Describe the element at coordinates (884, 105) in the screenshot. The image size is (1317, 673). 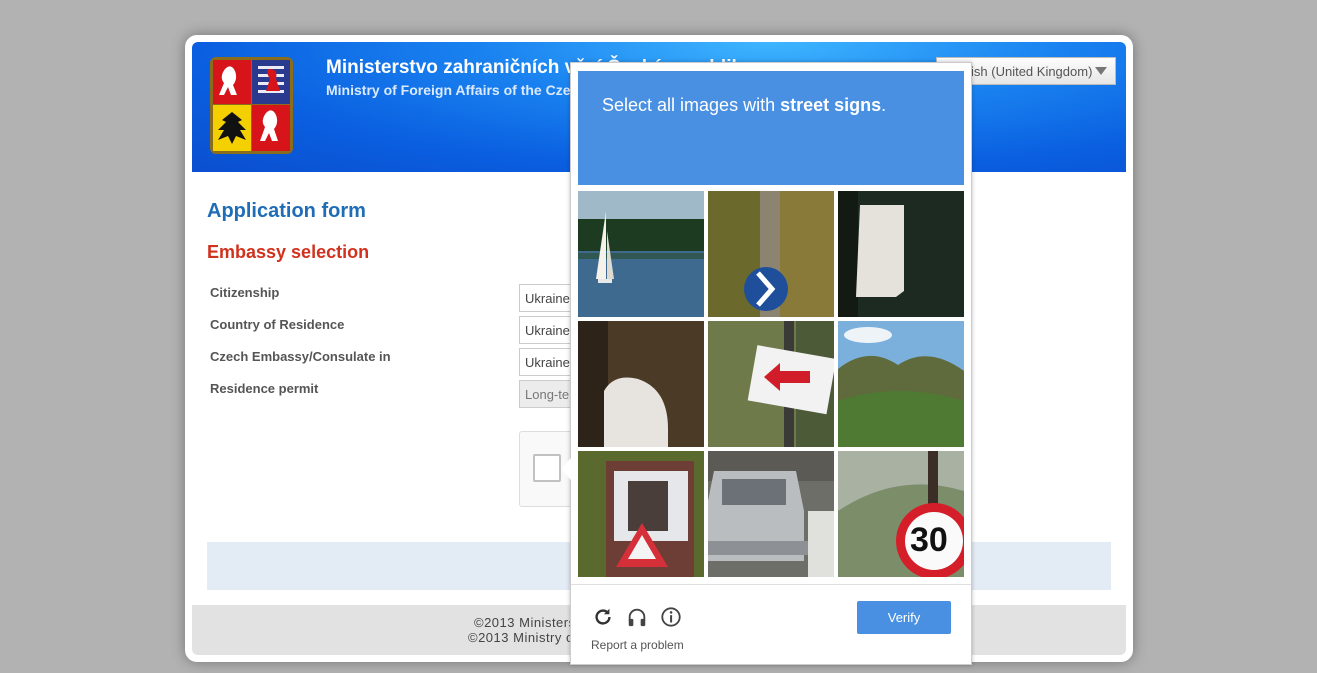
I see `captcha-instruction-suffix: .` at that location.